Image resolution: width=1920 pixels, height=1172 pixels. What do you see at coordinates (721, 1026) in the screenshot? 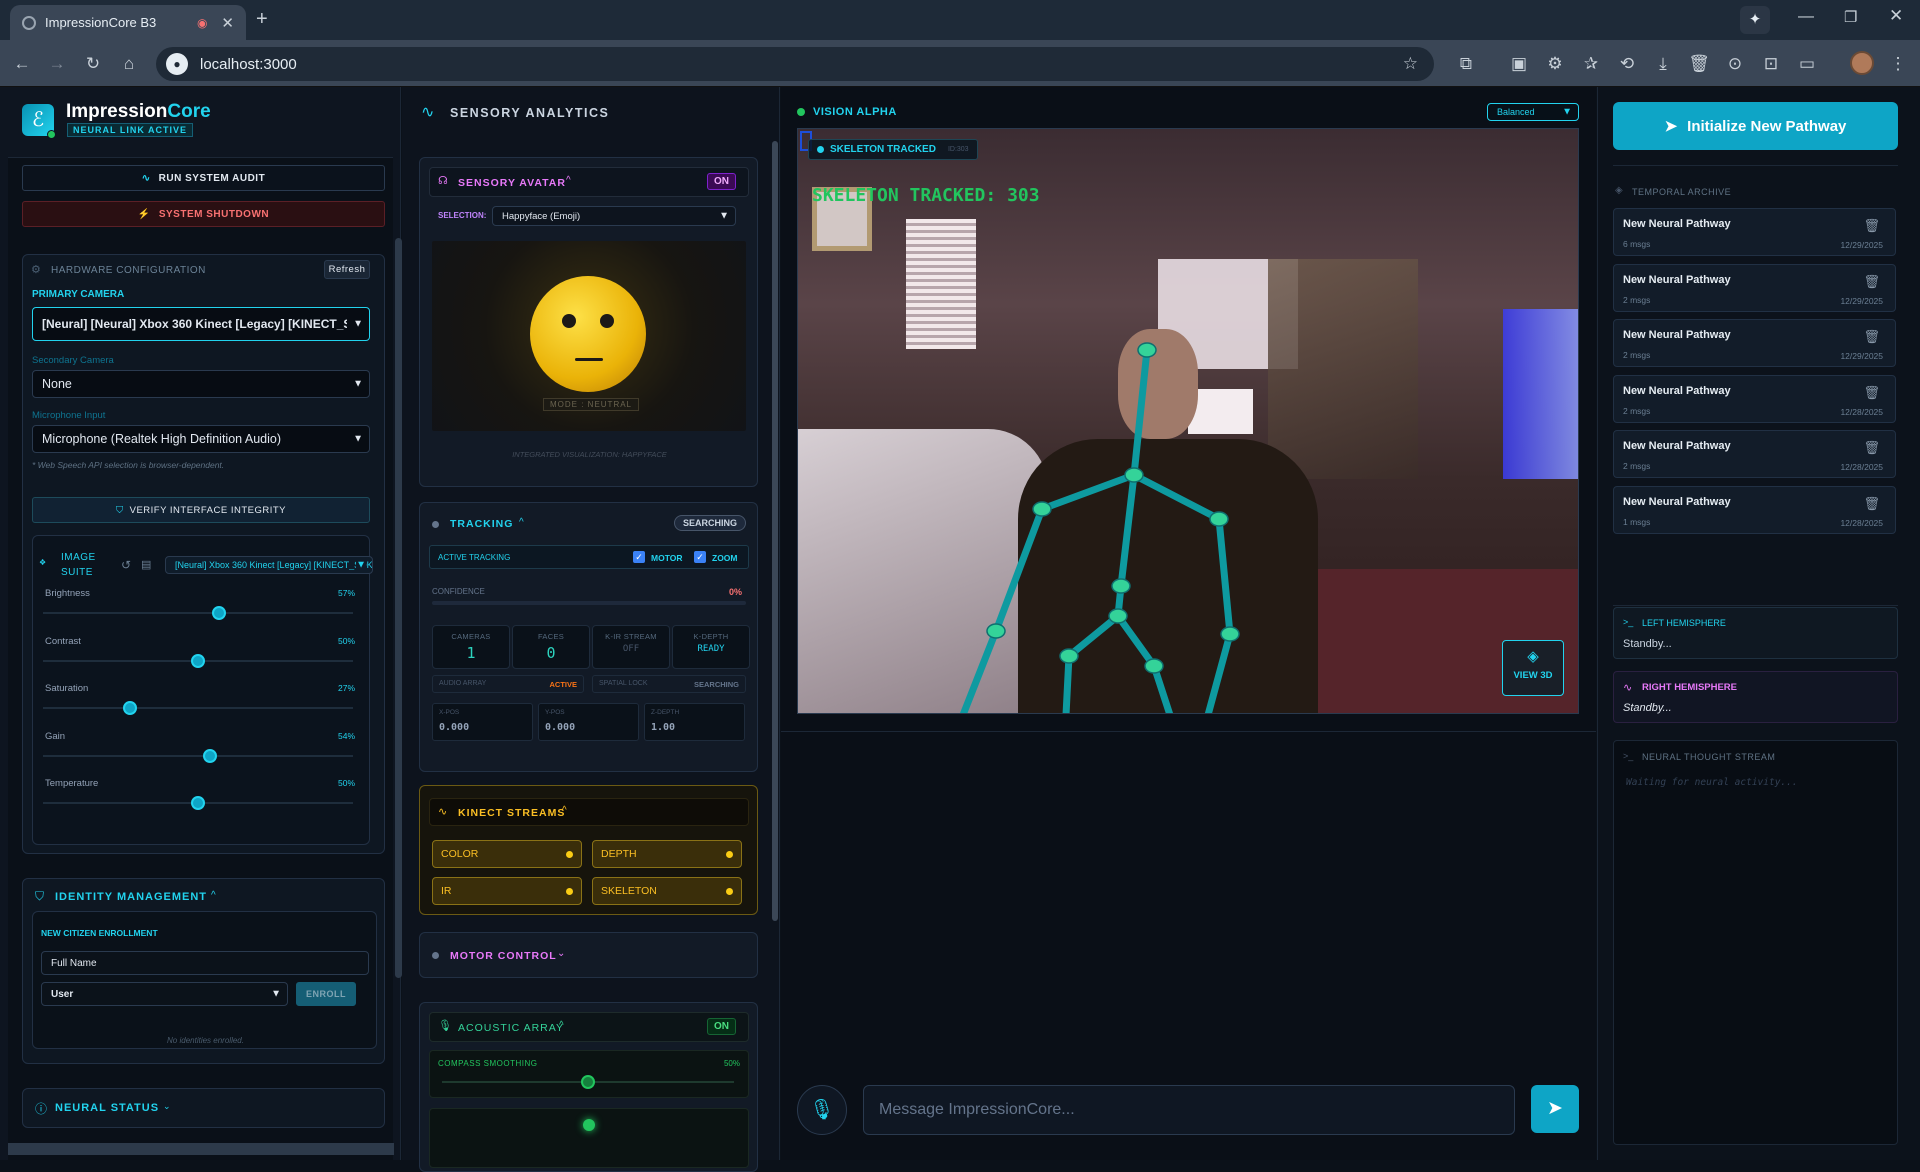
I see `acoustic-toggle: ON` at bounding box center [721, 1026].